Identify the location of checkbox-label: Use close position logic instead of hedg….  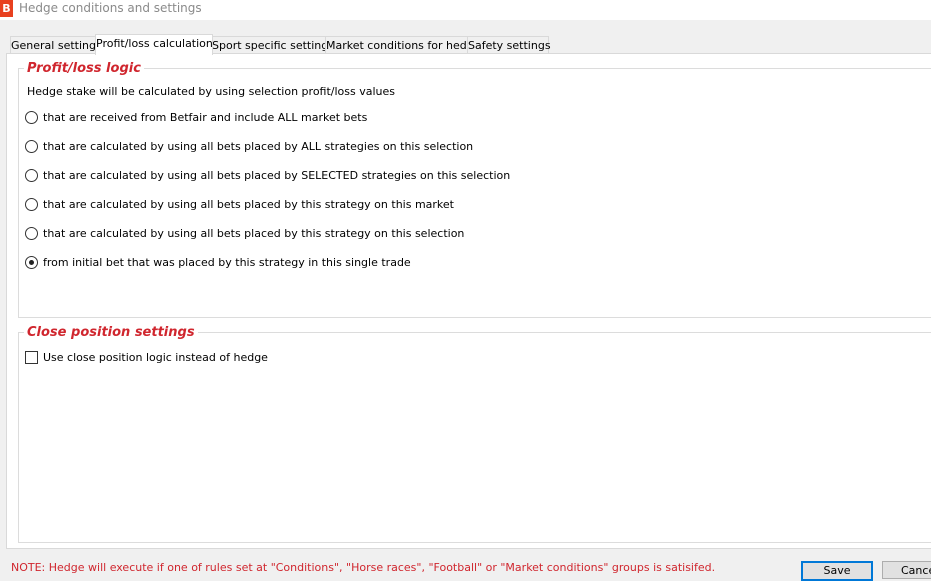
(155, 357).